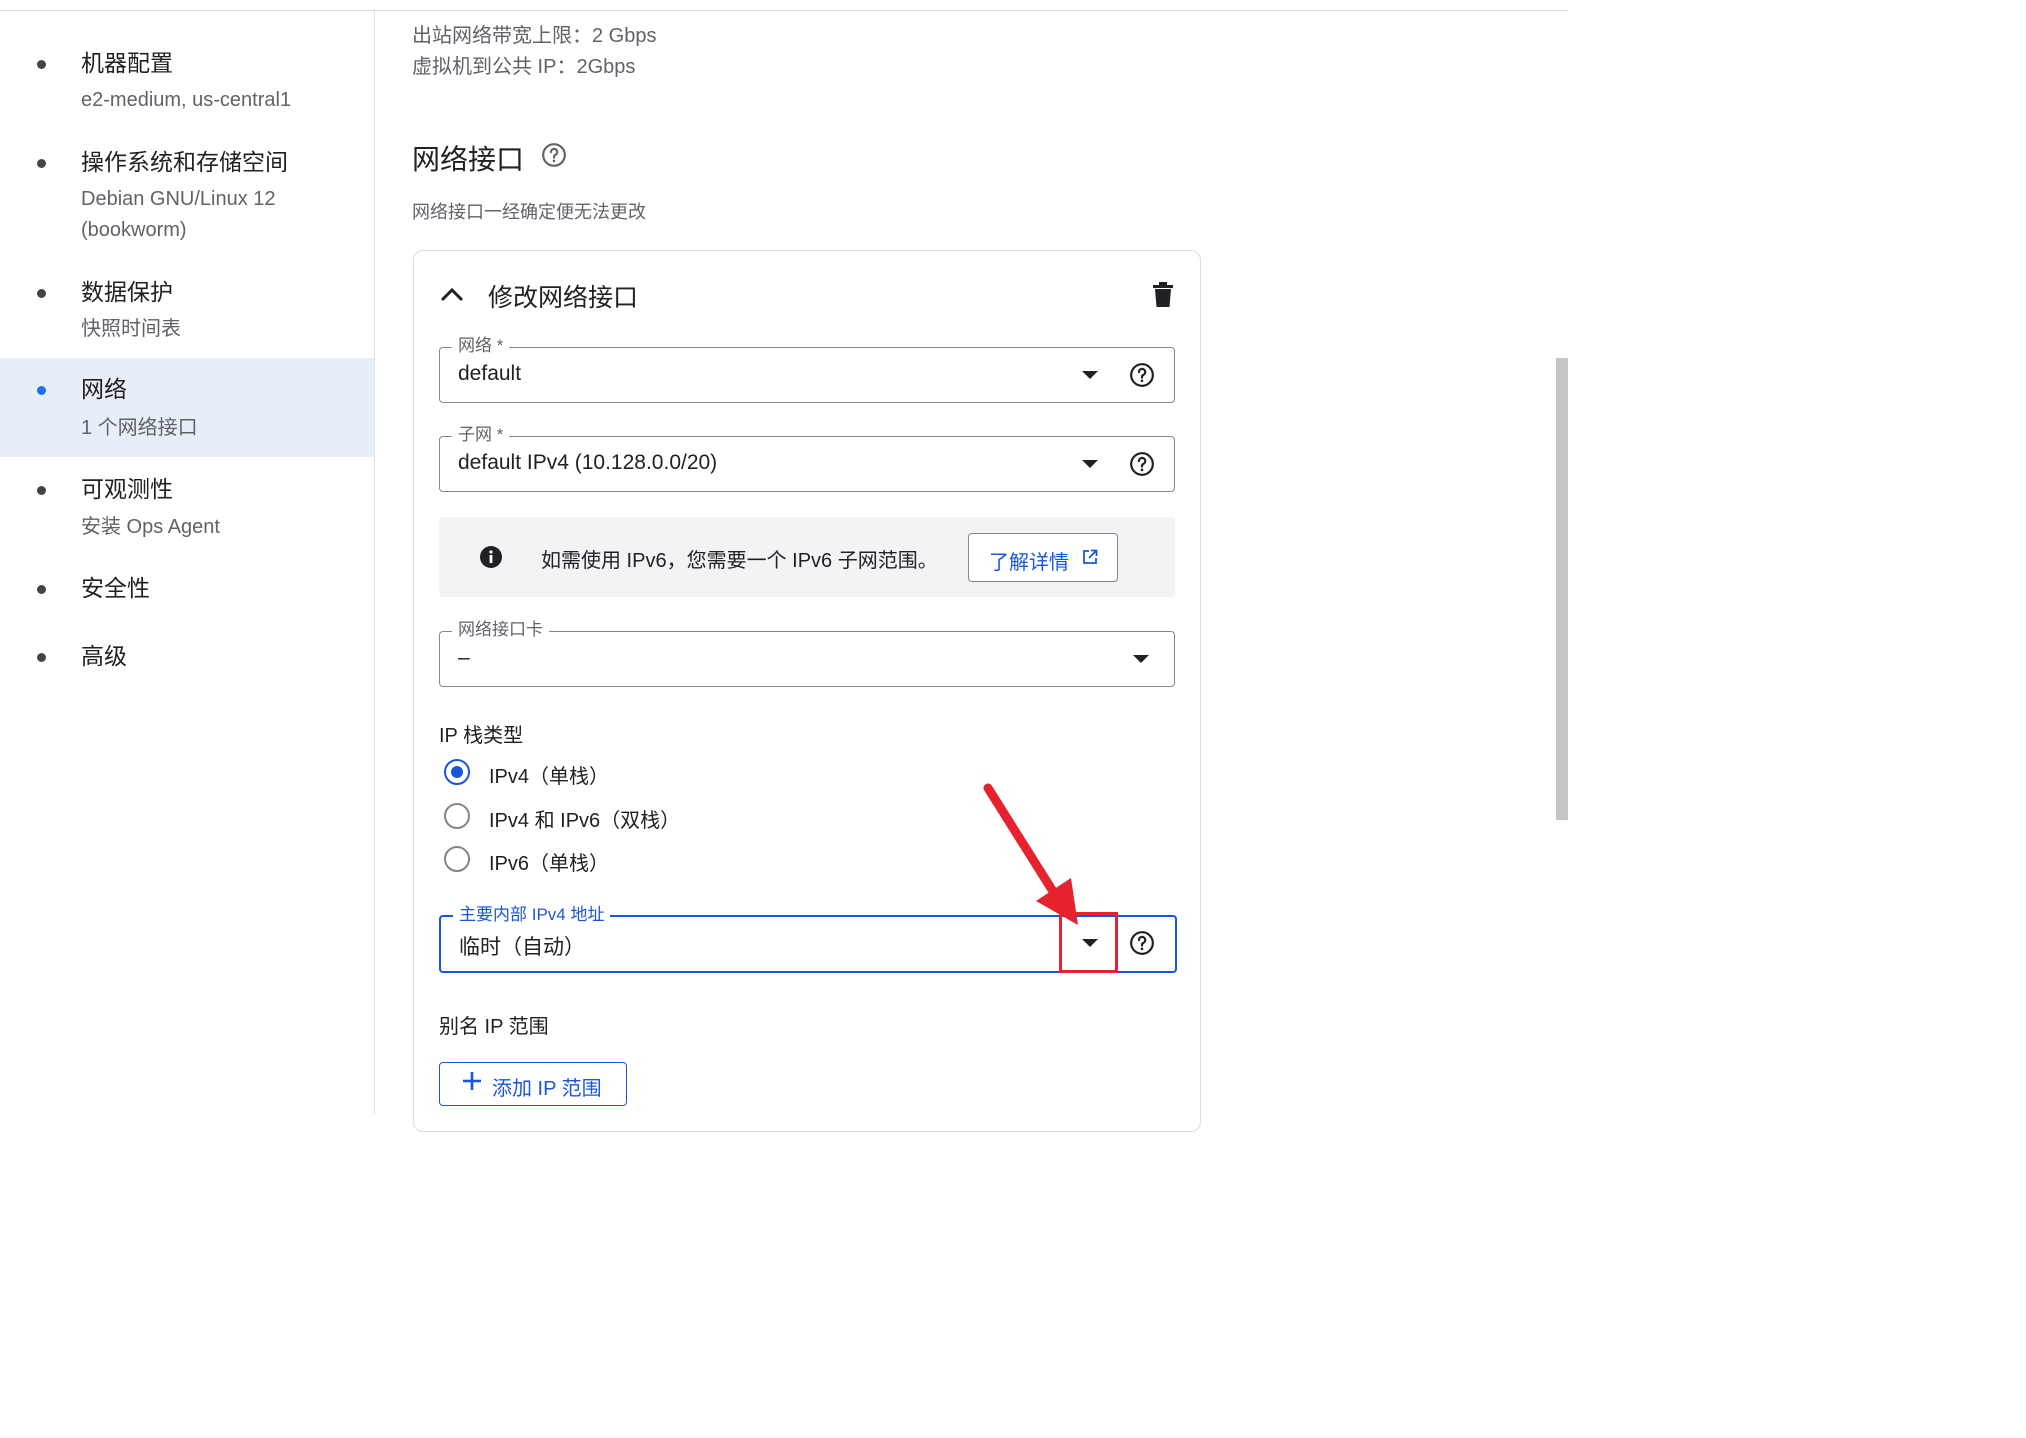 This screenshot has width=2026, height=1438. I want to click on chevron-up-icon, so click(452, 294).